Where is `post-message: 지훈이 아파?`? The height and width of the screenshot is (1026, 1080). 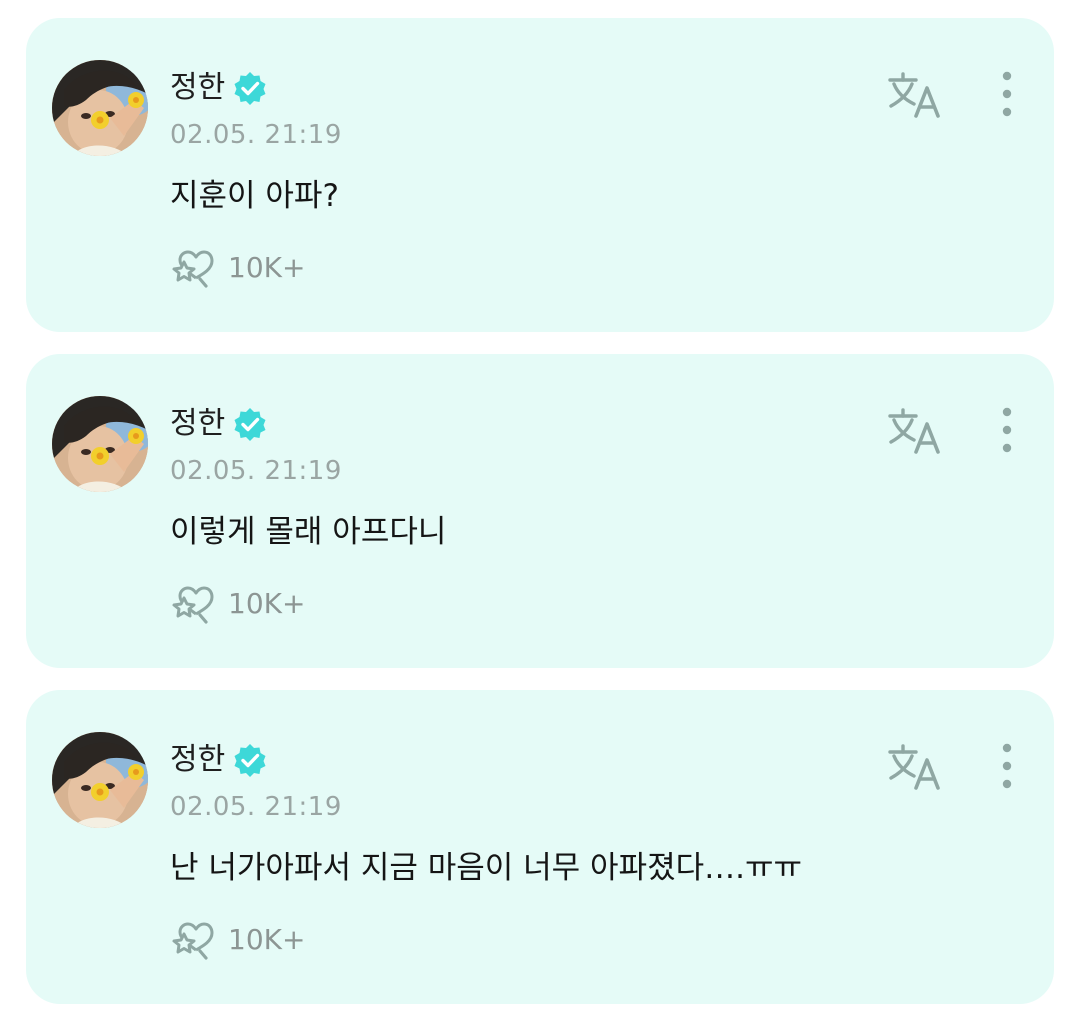
post-message: 지훈이 아파? is located at coordinates (254, 196).